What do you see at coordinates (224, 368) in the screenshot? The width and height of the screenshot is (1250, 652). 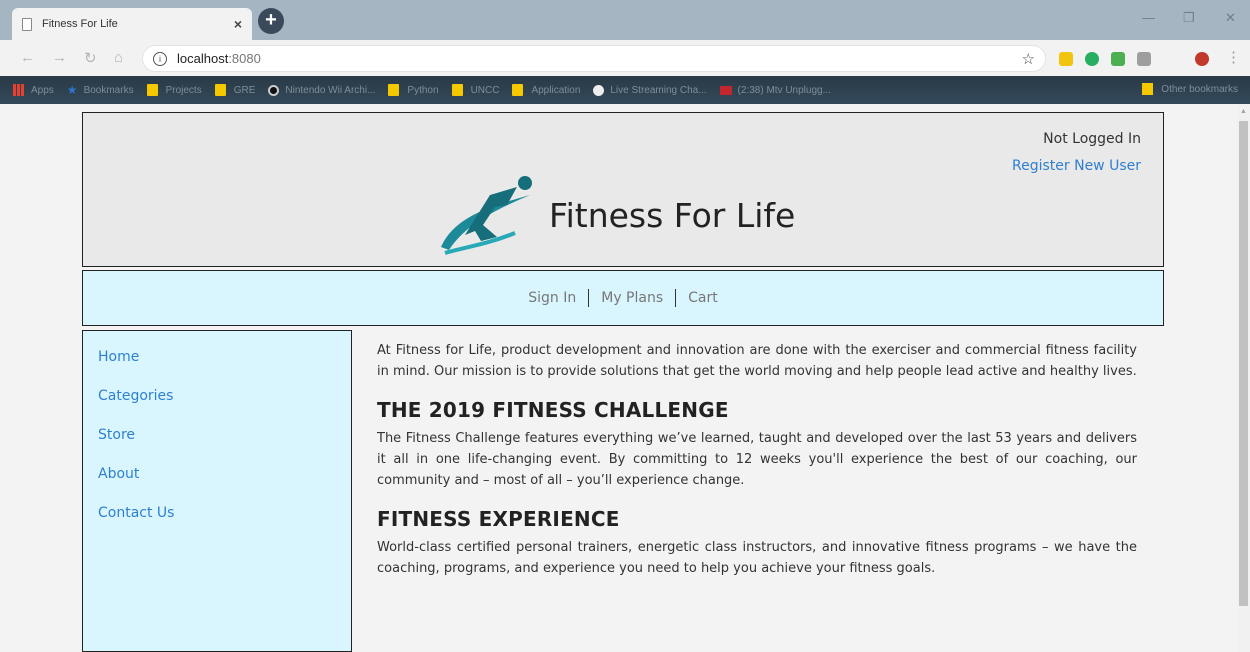 I see `sidebar-item-home: Home` at bounding box center [224, 368].